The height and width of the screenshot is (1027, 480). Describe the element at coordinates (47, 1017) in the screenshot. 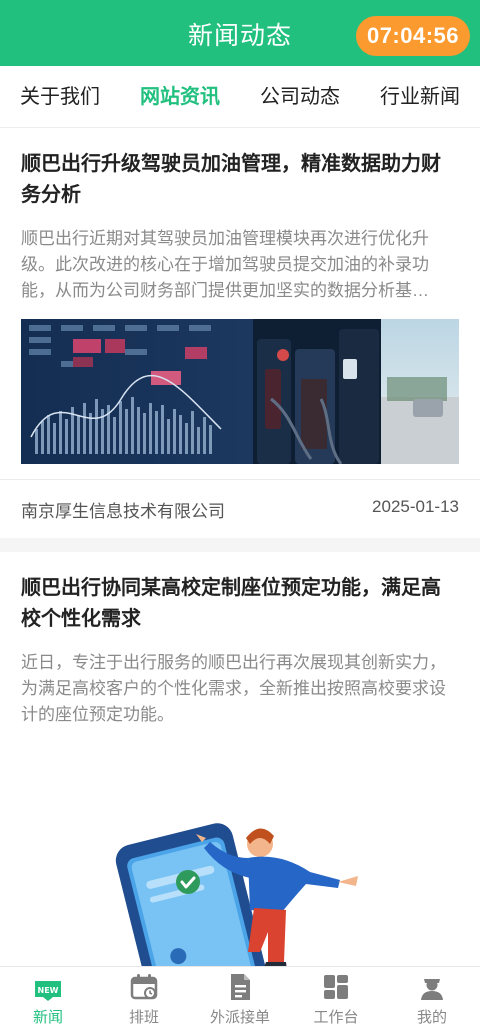

I see `tabbar-label: 新闻` at that location.